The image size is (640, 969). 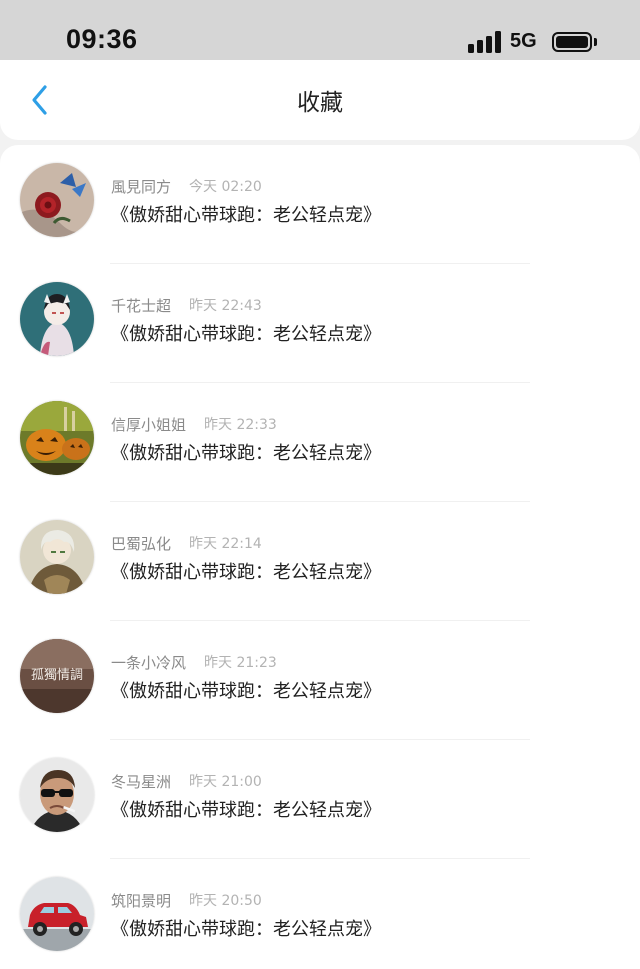 What do you see at coordinates (320, 204) in the screenshot?
I see `favorite-item-1: 風見同方 今天 02:20 《傲娇甜心带球跑：老公轻点宠》` at bounding box center [320, 204].